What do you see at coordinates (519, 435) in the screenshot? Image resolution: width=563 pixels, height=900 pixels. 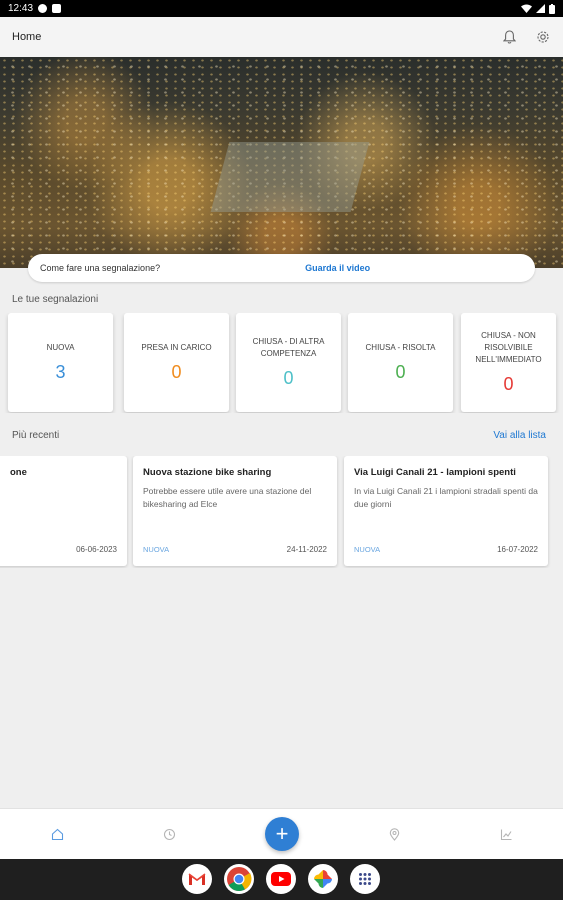 I see `view-list-link: Vai alla lista` at bounding box center [519, 435].